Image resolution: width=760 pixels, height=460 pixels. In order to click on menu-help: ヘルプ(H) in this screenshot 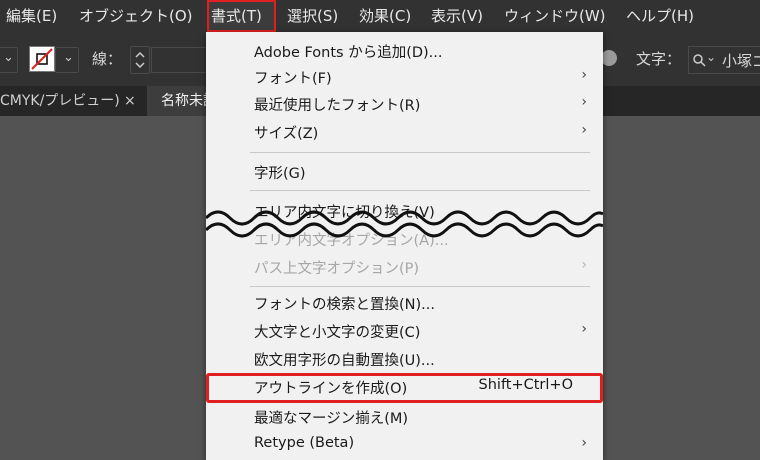, I will do `click(660, 16)`.